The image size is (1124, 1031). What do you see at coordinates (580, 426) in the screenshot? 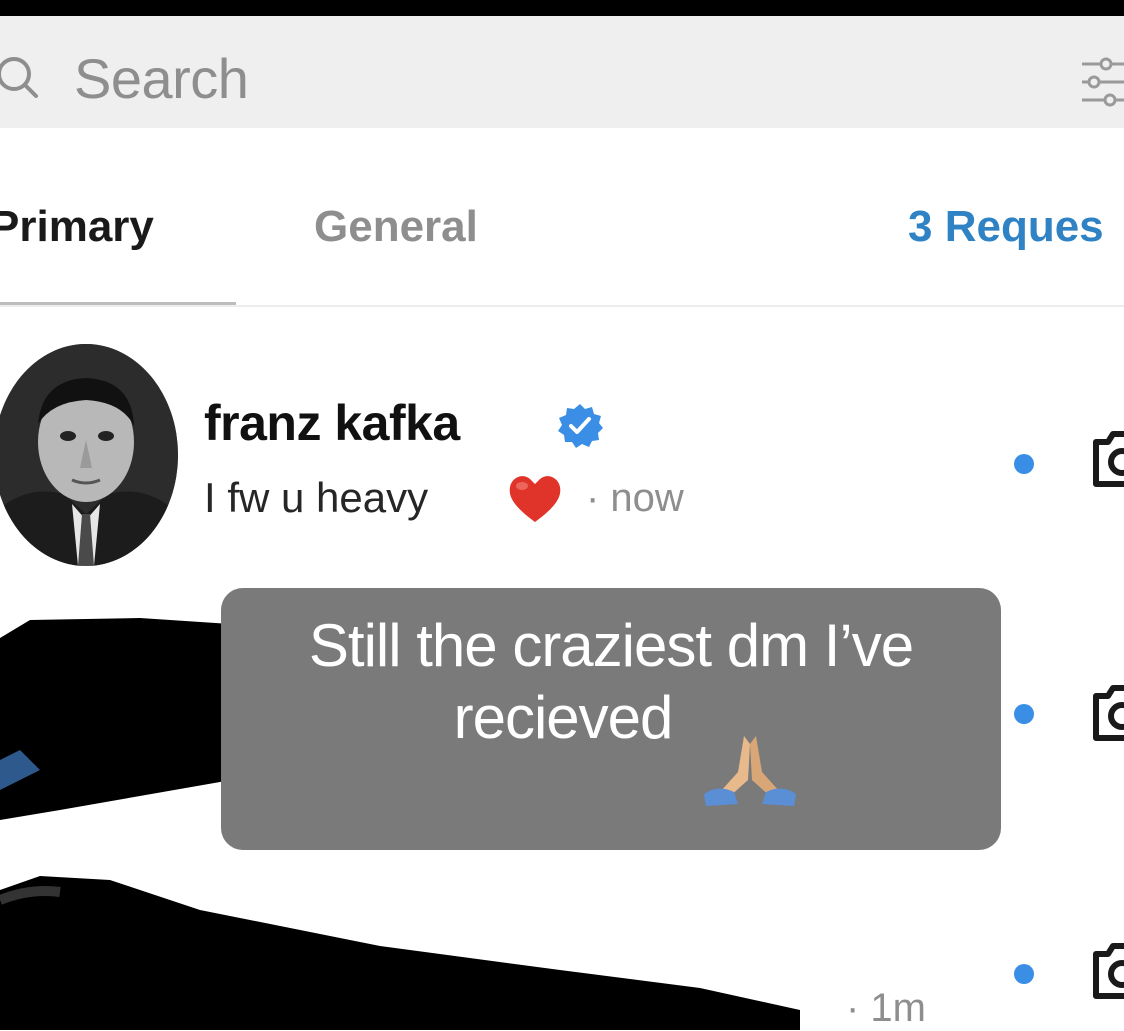
I see `verified-badge-icon` at bounding box center [580, 426].